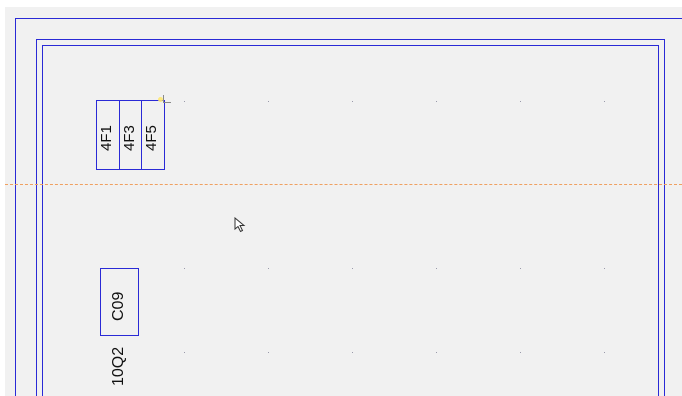 The height and width of the screenshot is (396, 682). Describe the element at coordinates (129, 138) in the screenshot. I see `terminal-4f3-label: 4F3` at that location.